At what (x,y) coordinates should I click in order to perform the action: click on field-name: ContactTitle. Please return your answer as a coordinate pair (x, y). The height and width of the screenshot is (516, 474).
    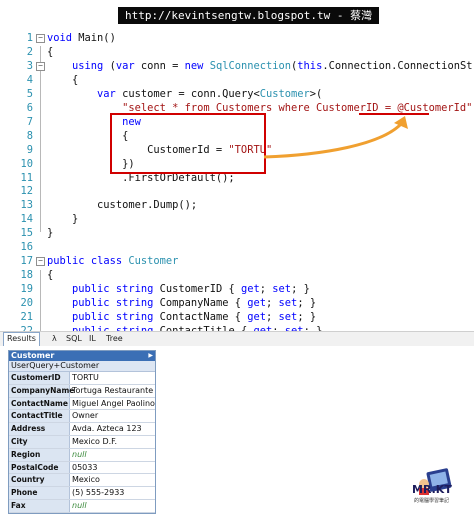
    Looking at the image, I should click on (39, 416).